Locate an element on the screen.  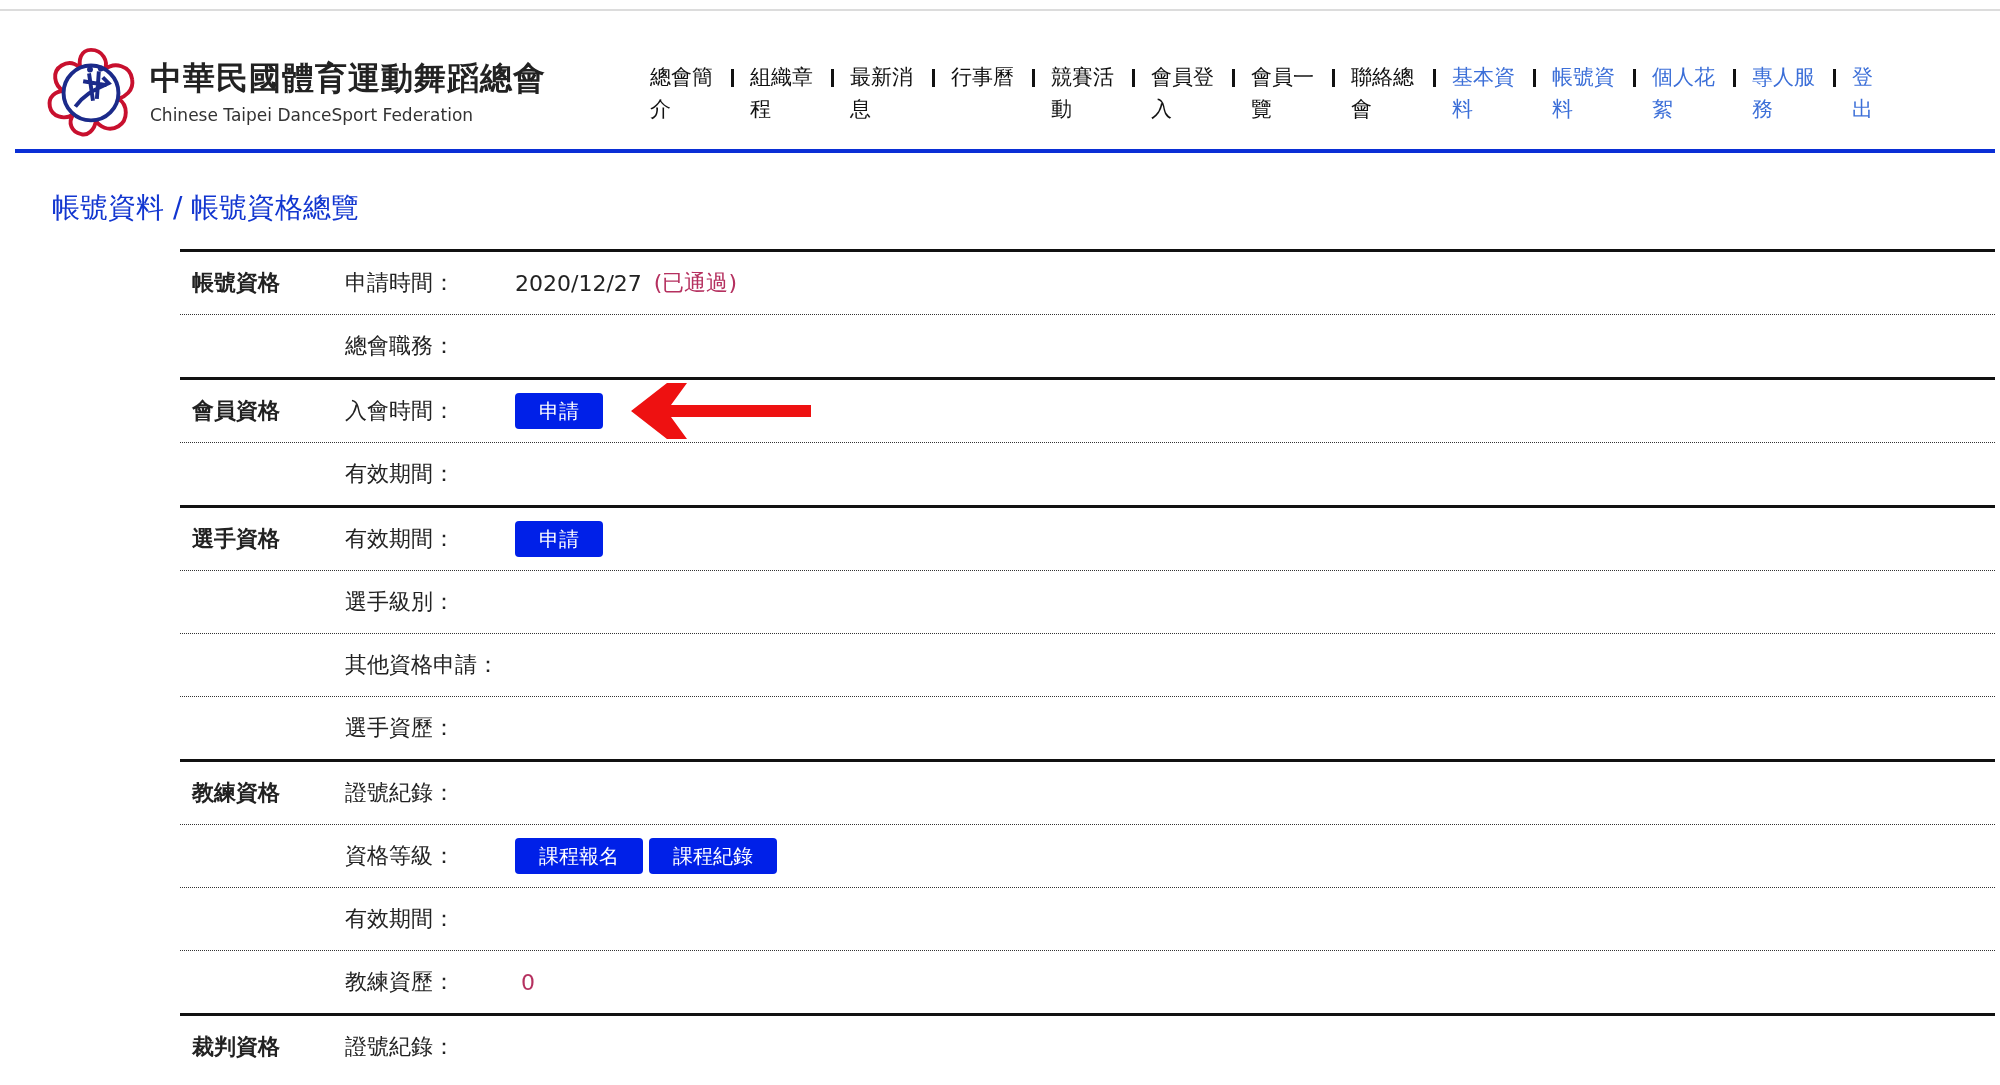
nav-link: 最新消息 is located at coordinates (884, 93).